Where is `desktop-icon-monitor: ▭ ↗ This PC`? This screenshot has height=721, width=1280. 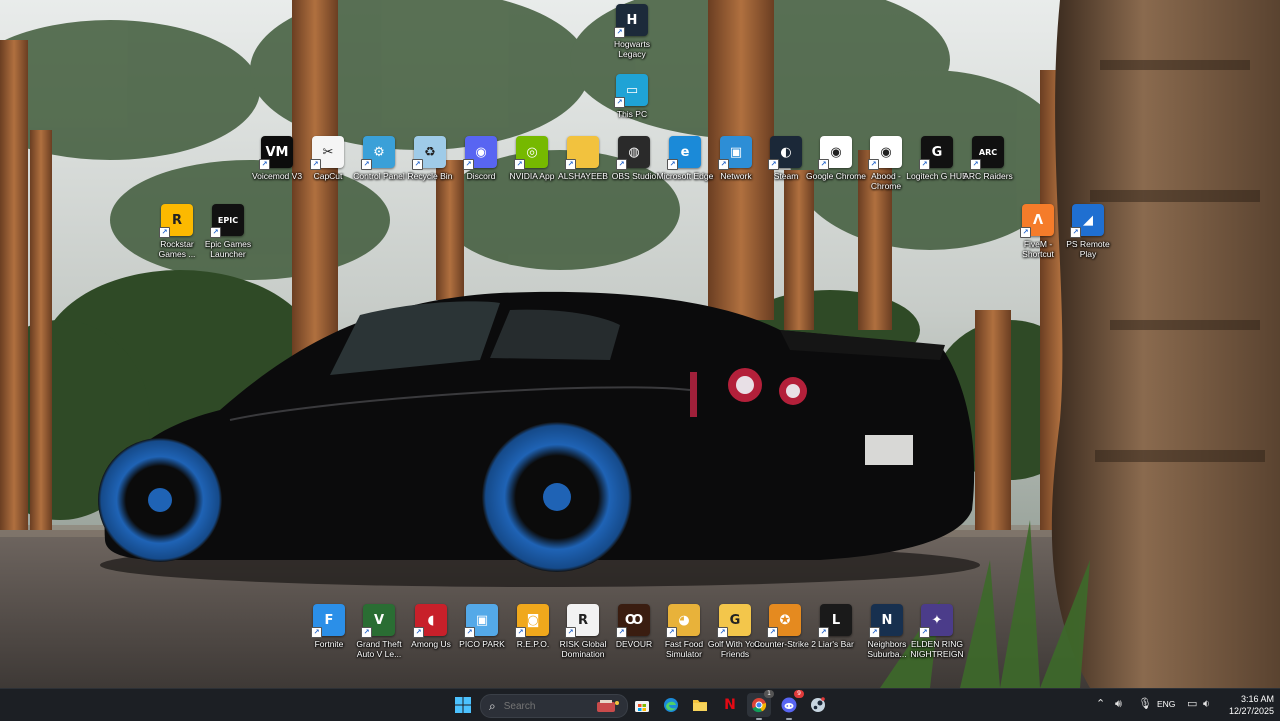 desktop-icon-monitor: ▭ ↗ This PC is located at coordinates (632, 96).